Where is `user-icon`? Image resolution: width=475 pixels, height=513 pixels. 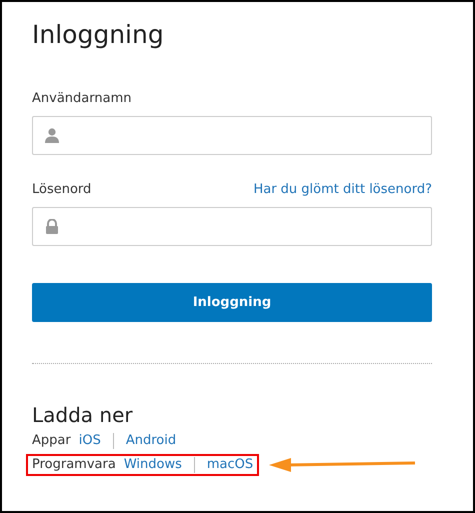 user-icon is located at coordinates (52, 135).